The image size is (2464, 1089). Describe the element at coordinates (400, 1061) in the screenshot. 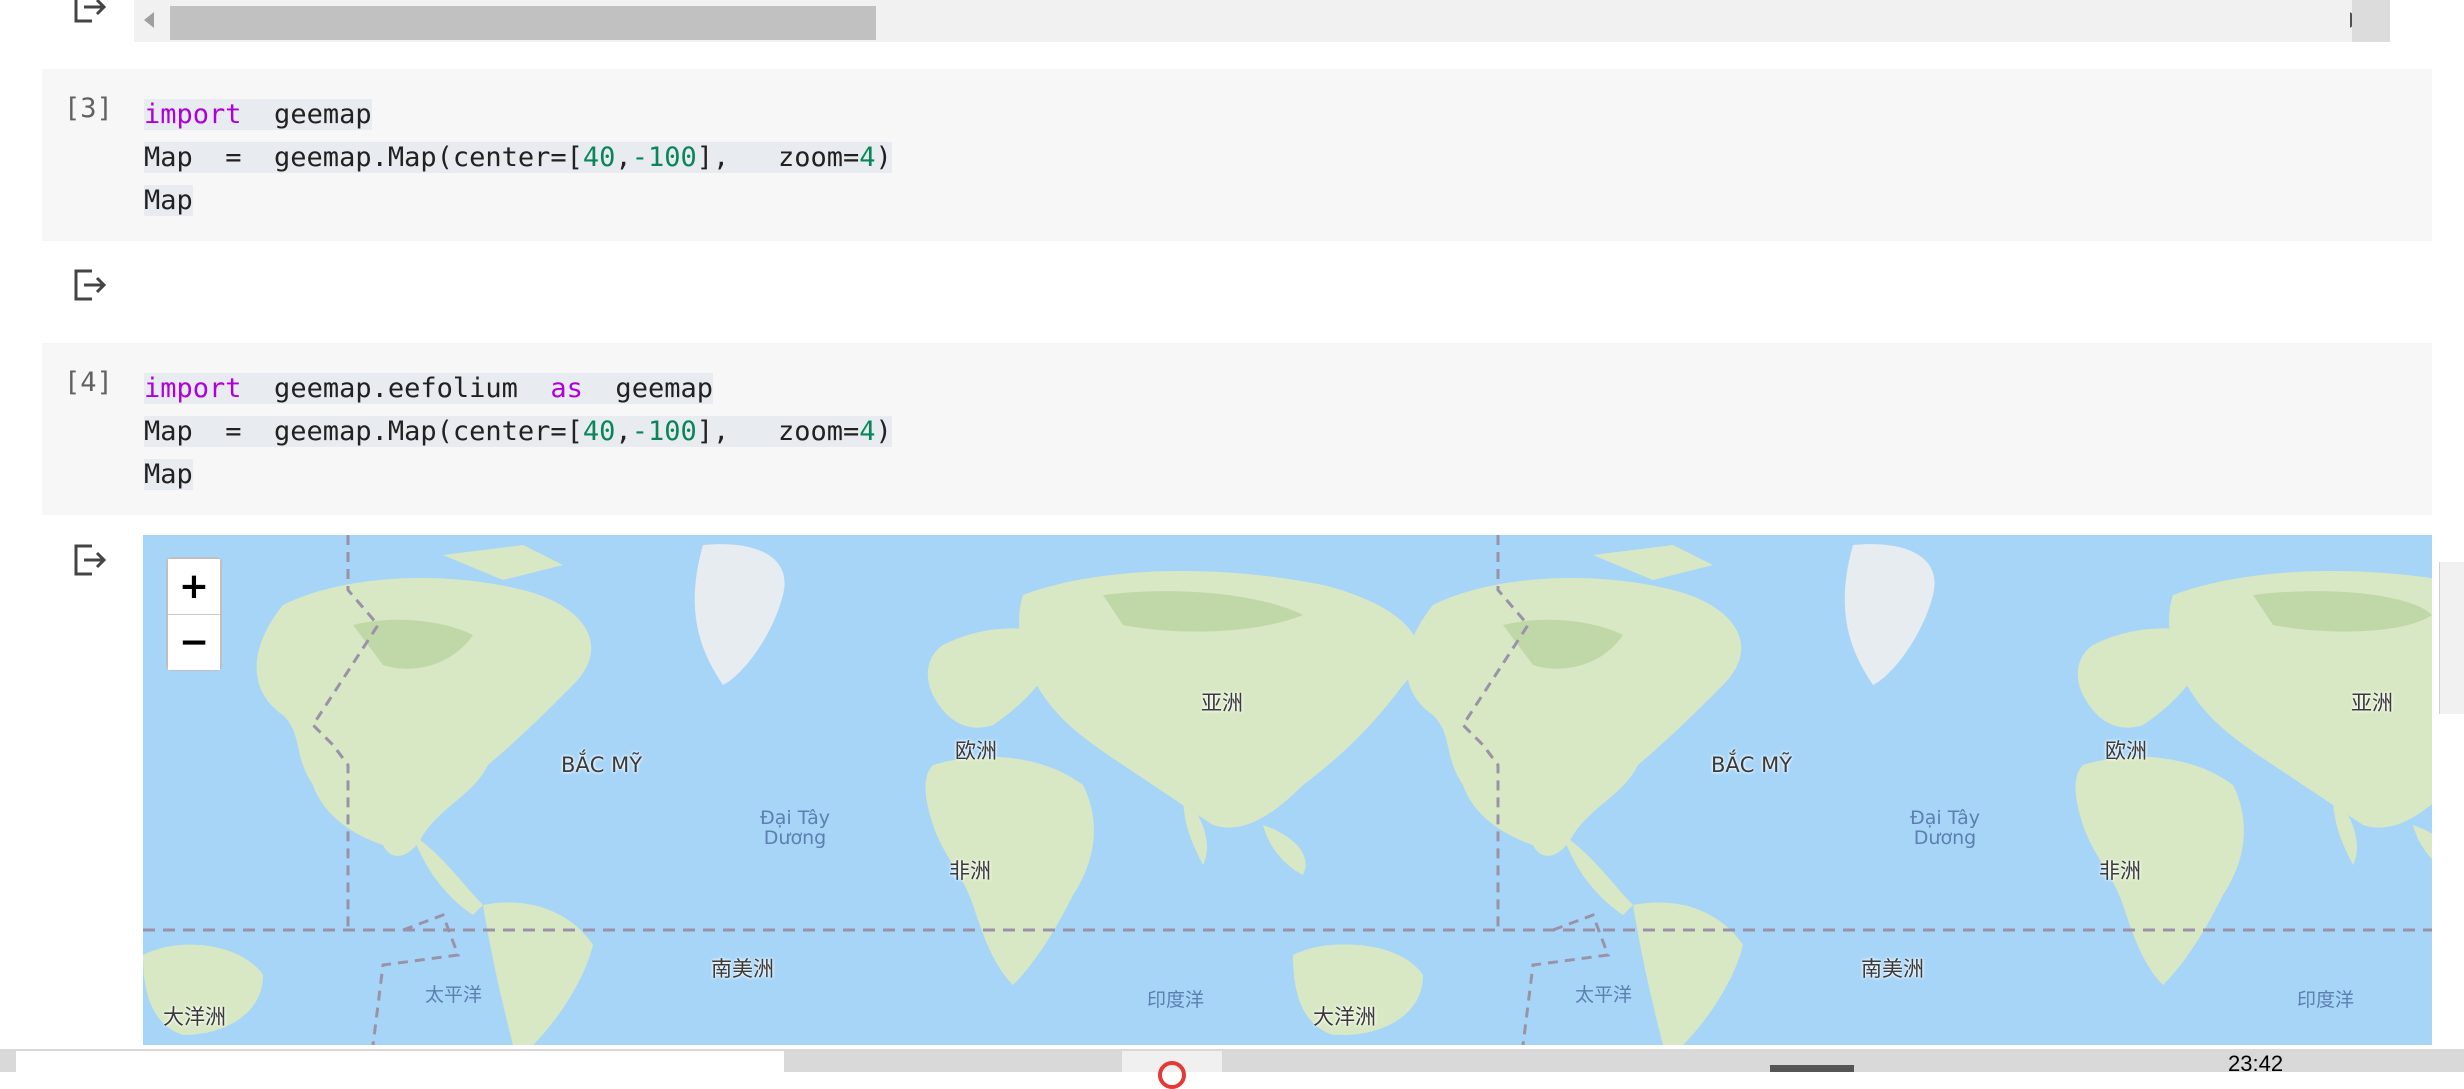

I see `taskbar-search-box` at that location.